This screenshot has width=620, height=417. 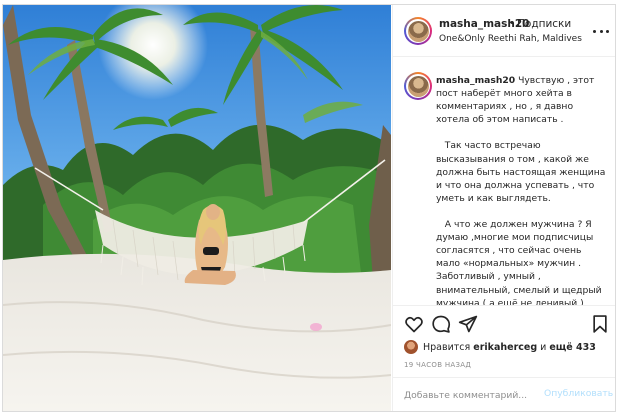 I want to click on caption-avatar-image, so click(x=418, y=86).